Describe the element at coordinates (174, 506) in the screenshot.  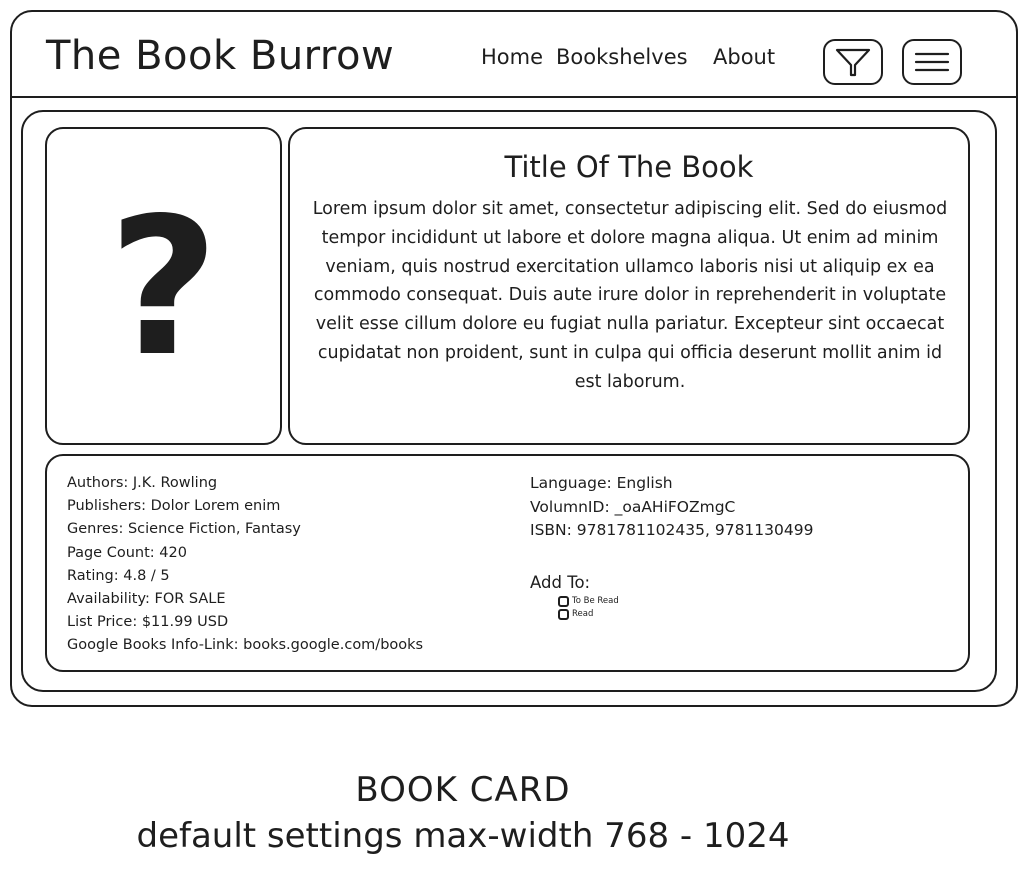
I see `detail-publishers: Publishers: Dolor Lorem enim` at that location.